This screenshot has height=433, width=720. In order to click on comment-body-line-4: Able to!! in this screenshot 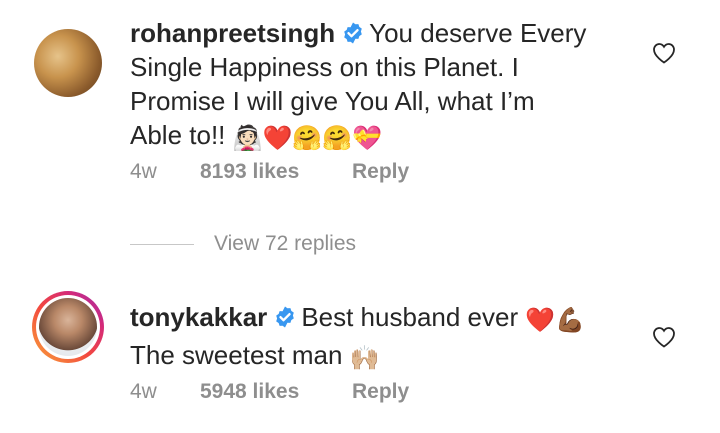, I will do `click(178, 135)`.